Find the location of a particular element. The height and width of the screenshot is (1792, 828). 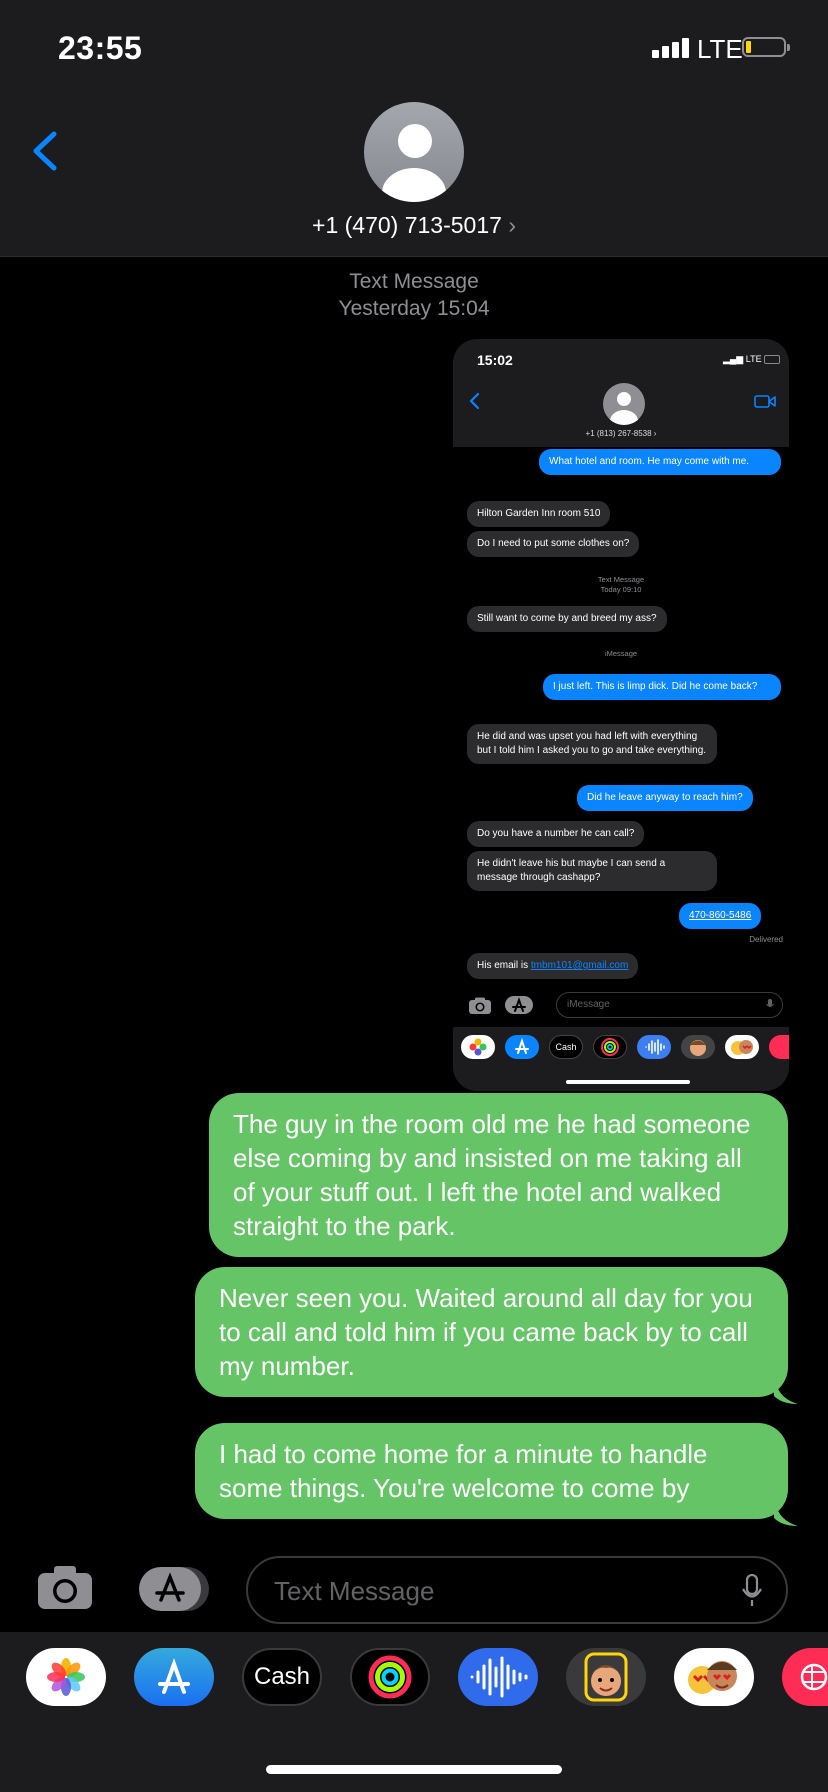

facetime-video-icon is located at coordinates (765, 401).